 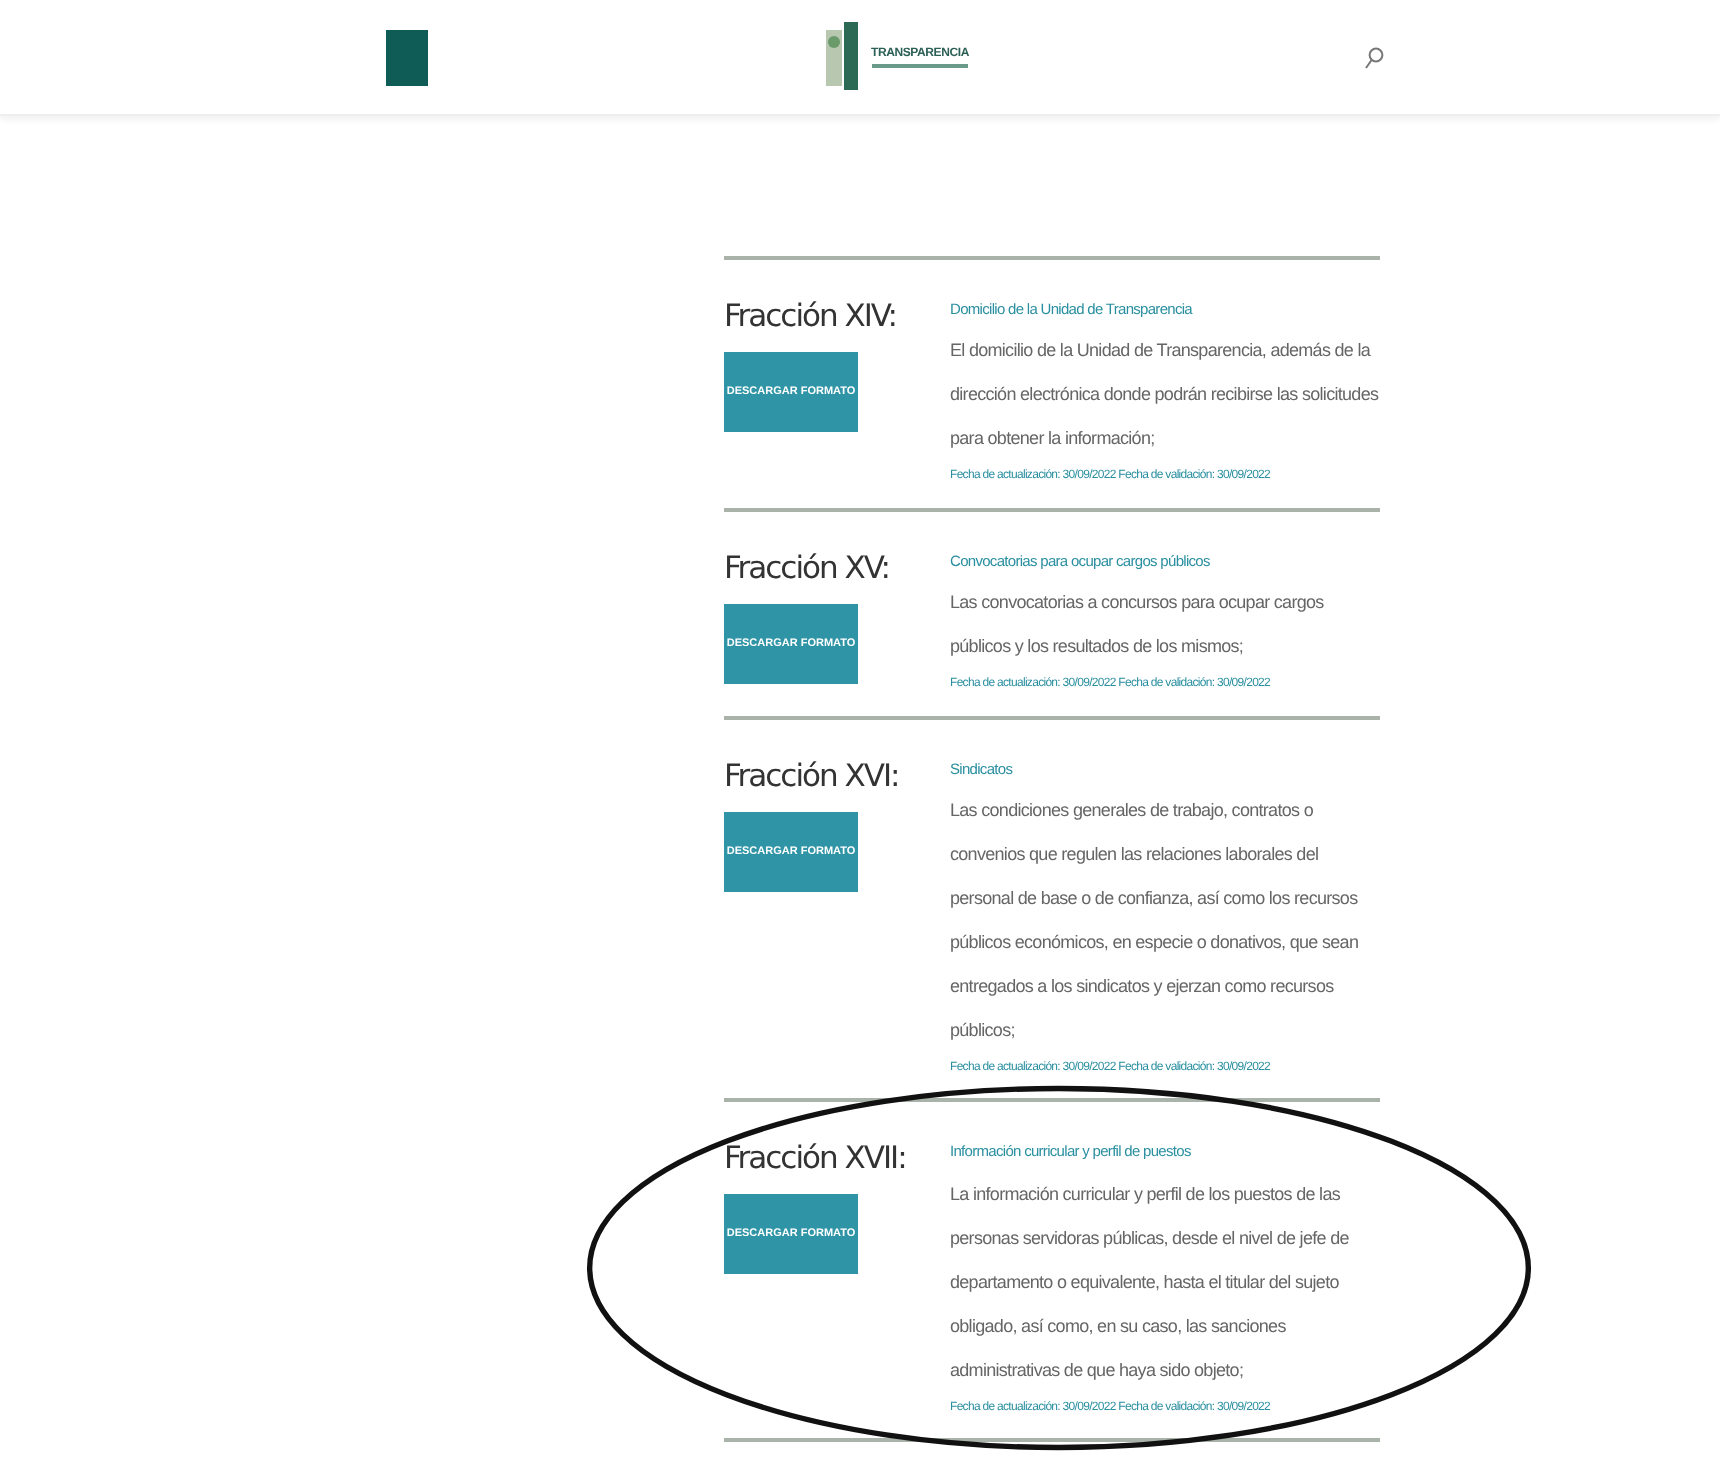 What do you see at coordinates (843, 57) in the screenshot?
I see `logo-icon` at bounding box center [843, 57].